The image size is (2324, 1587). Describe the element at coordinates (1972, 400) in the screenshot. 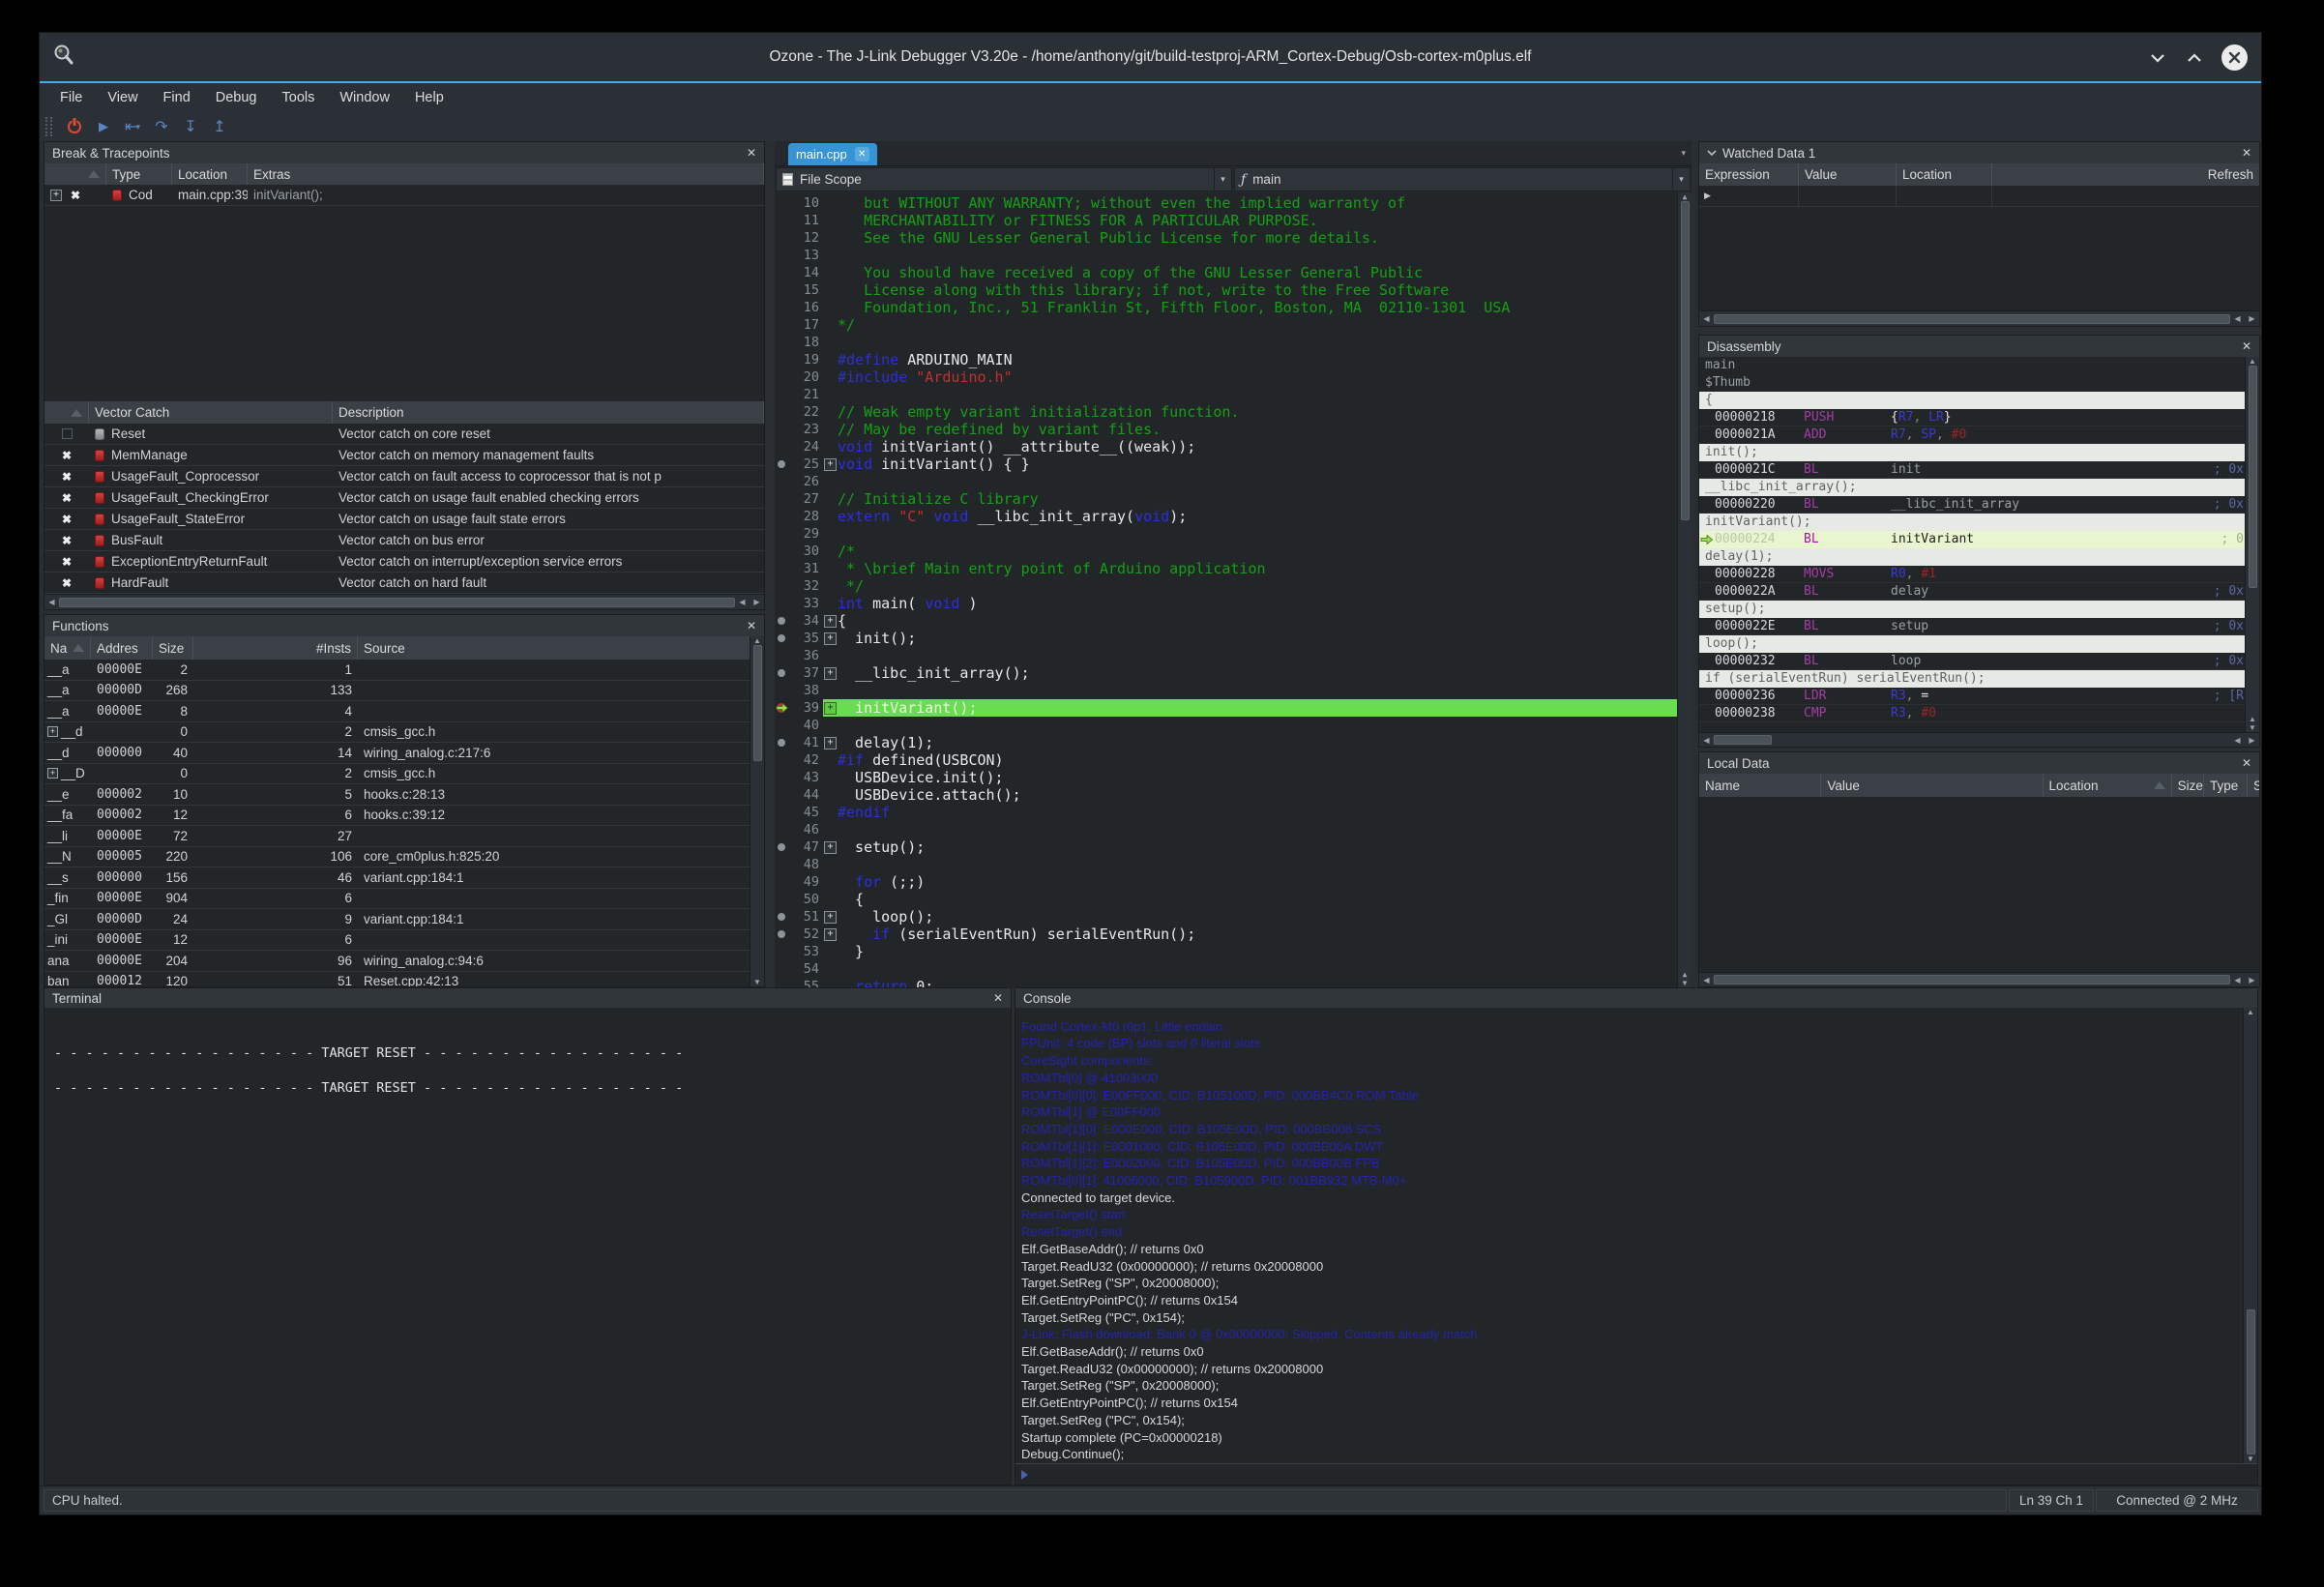

I see `disassembly-row: {` at that location.